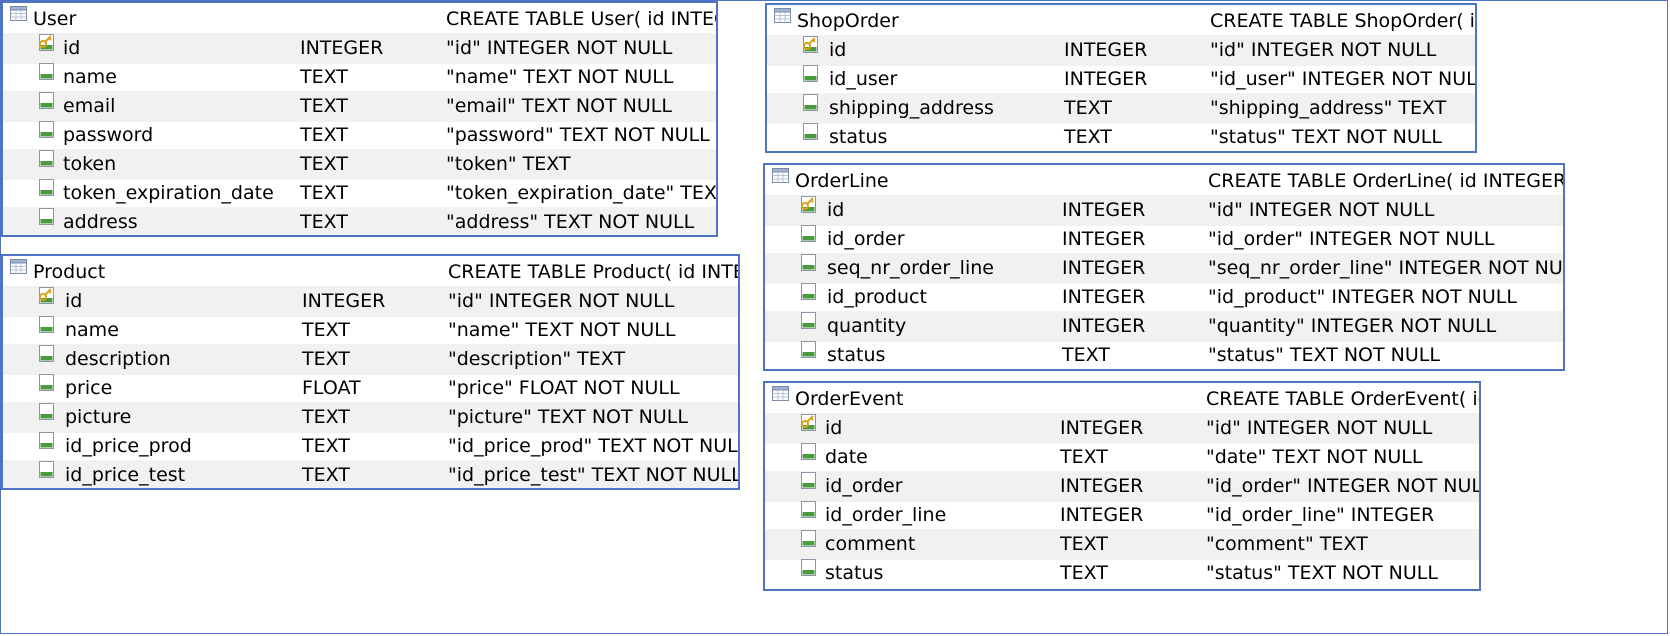  Describe the element at coordinates (89, 106) in the screenshot. I see `column-name: email` at that location.